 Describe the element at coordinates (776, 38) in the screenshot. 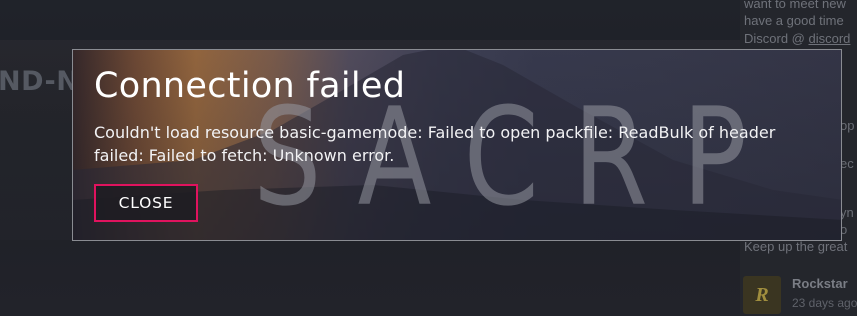

I see `sidebar-text-prefix: Discord @` at that location.